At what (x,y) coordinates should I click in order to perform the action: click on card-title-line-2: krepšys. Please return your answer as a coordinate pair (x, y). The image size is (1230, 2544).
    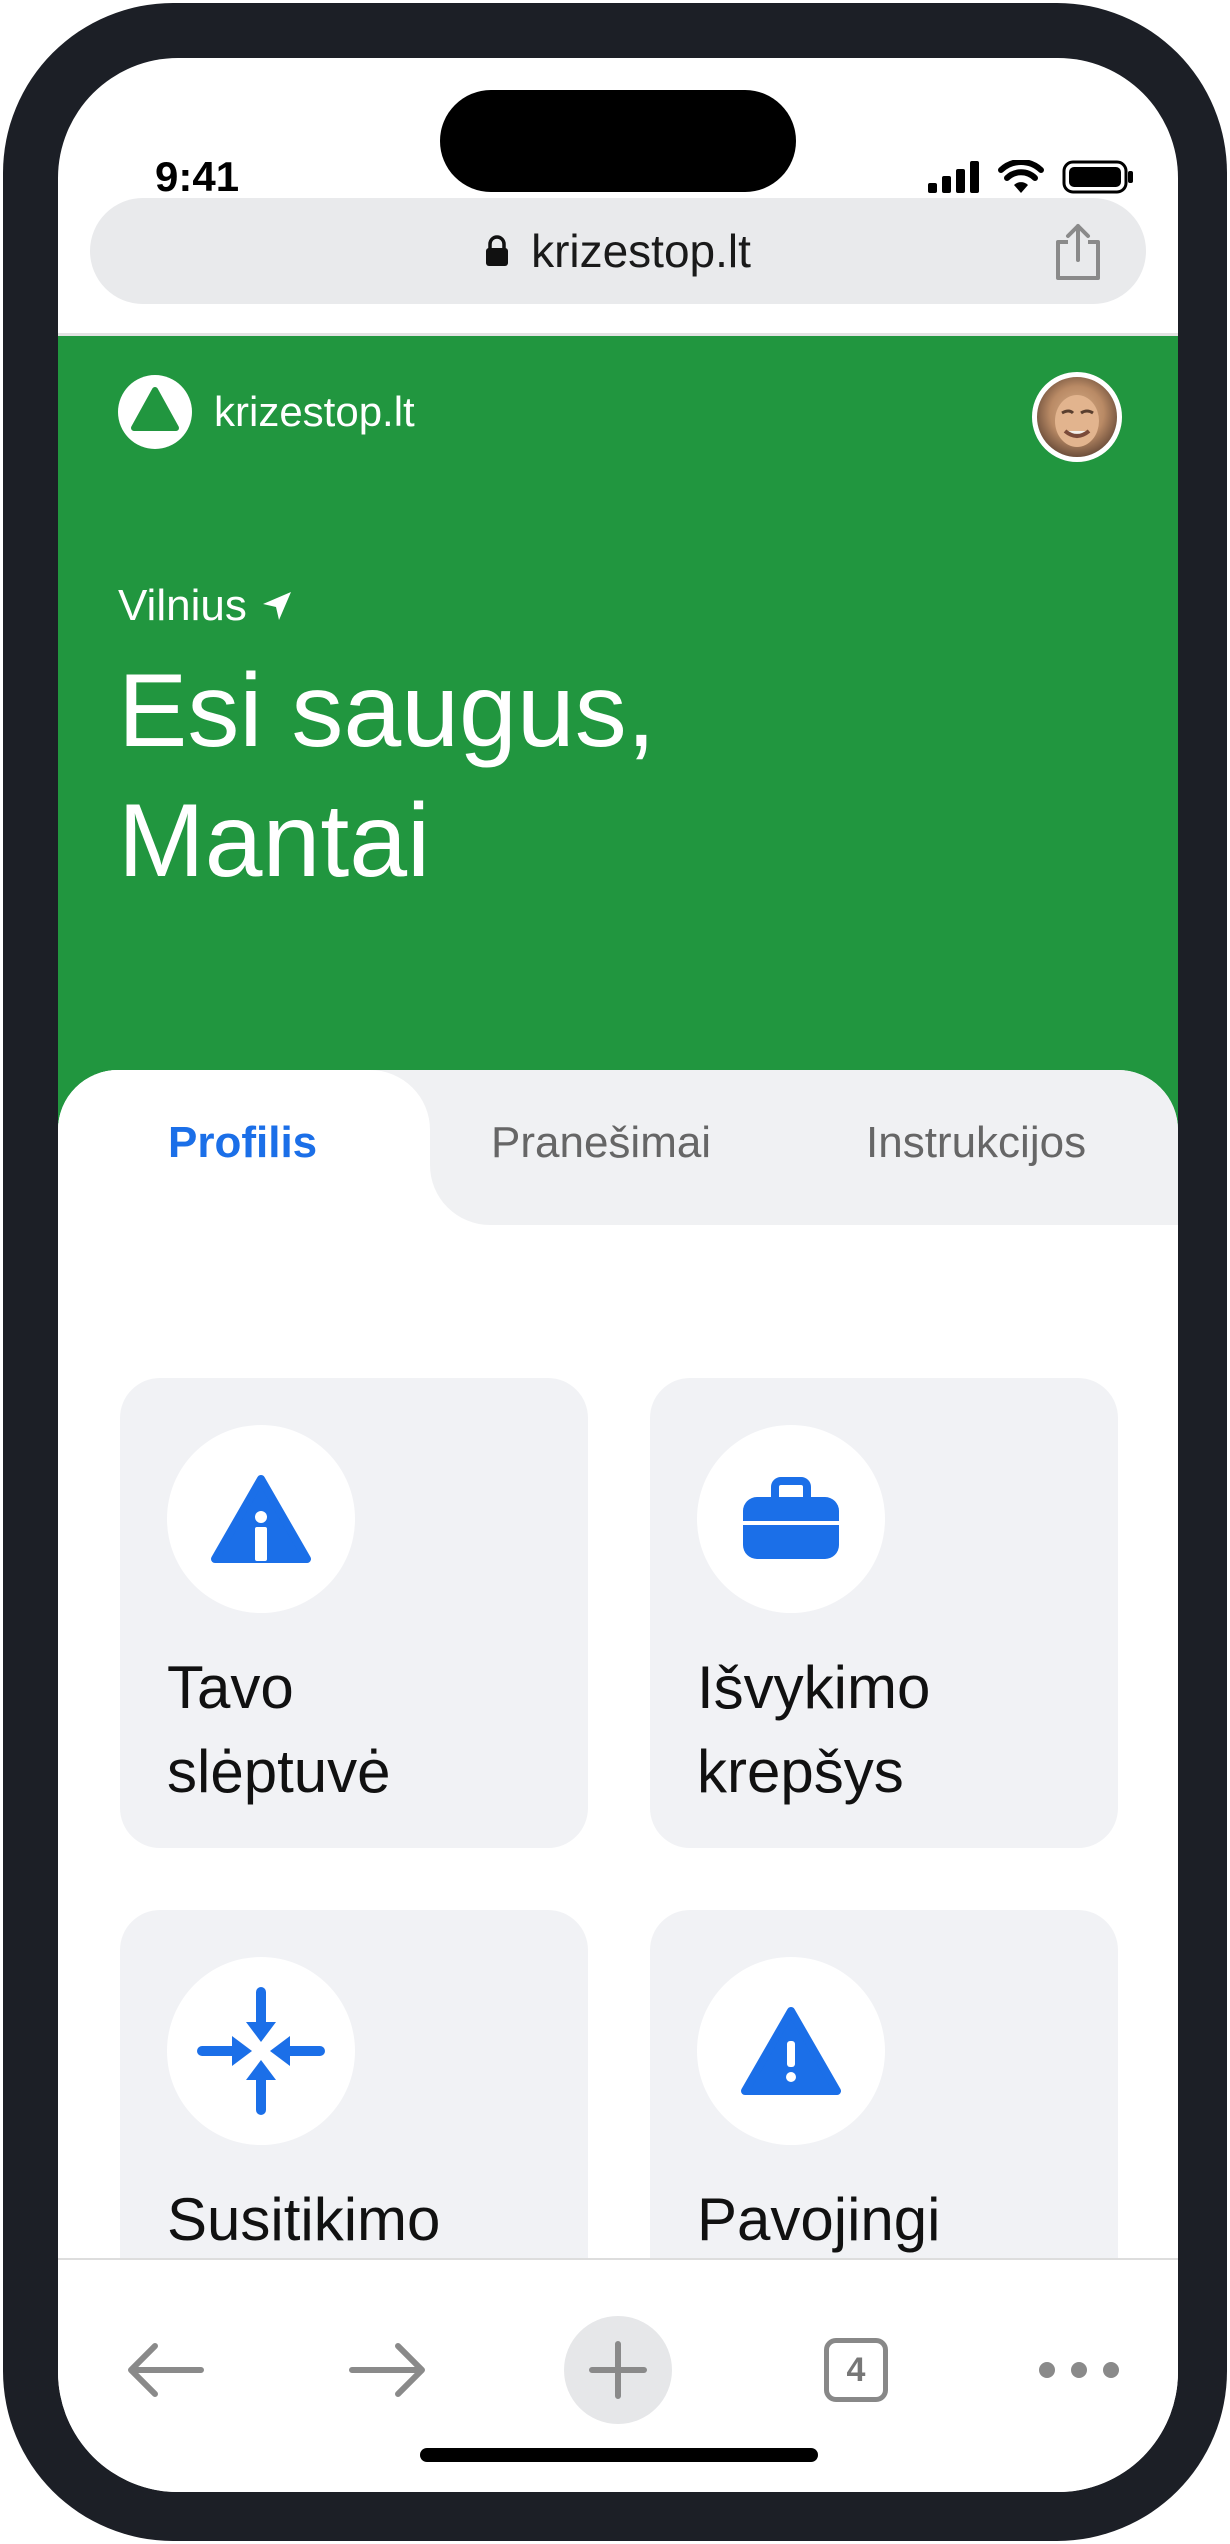
    Looking at the image, I should click on (800, 1771).